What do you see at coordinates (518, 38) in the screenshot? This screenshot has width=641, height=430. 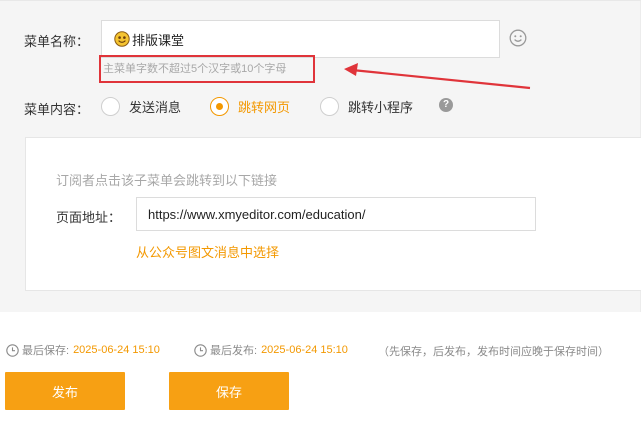 I see `smiley-icon` at bounding box center [518, 38].